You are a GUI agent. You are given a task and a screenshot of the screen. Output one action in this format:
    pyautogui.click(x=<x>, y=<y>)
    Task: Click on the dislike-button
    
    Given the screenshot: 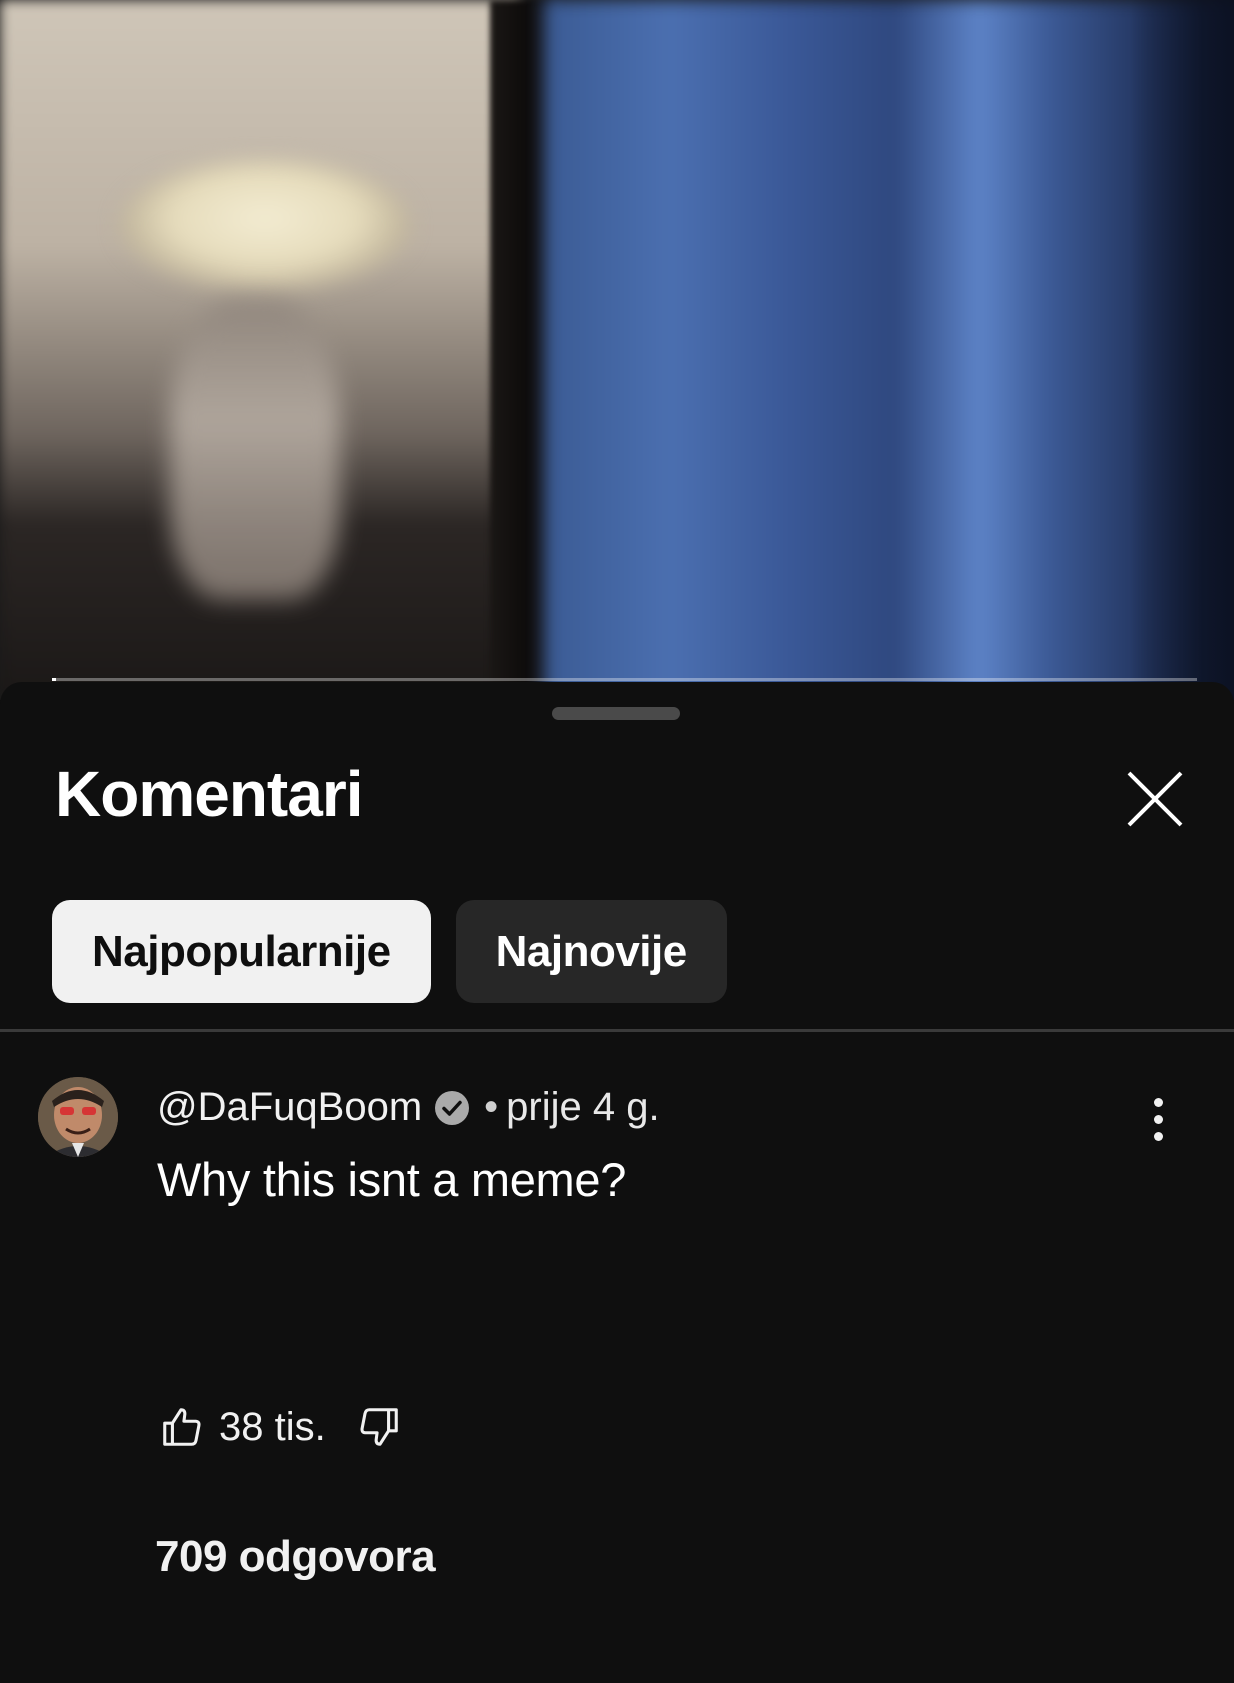 What is the action you would take?
    pyautogui.click(x=379, y=1427)
    